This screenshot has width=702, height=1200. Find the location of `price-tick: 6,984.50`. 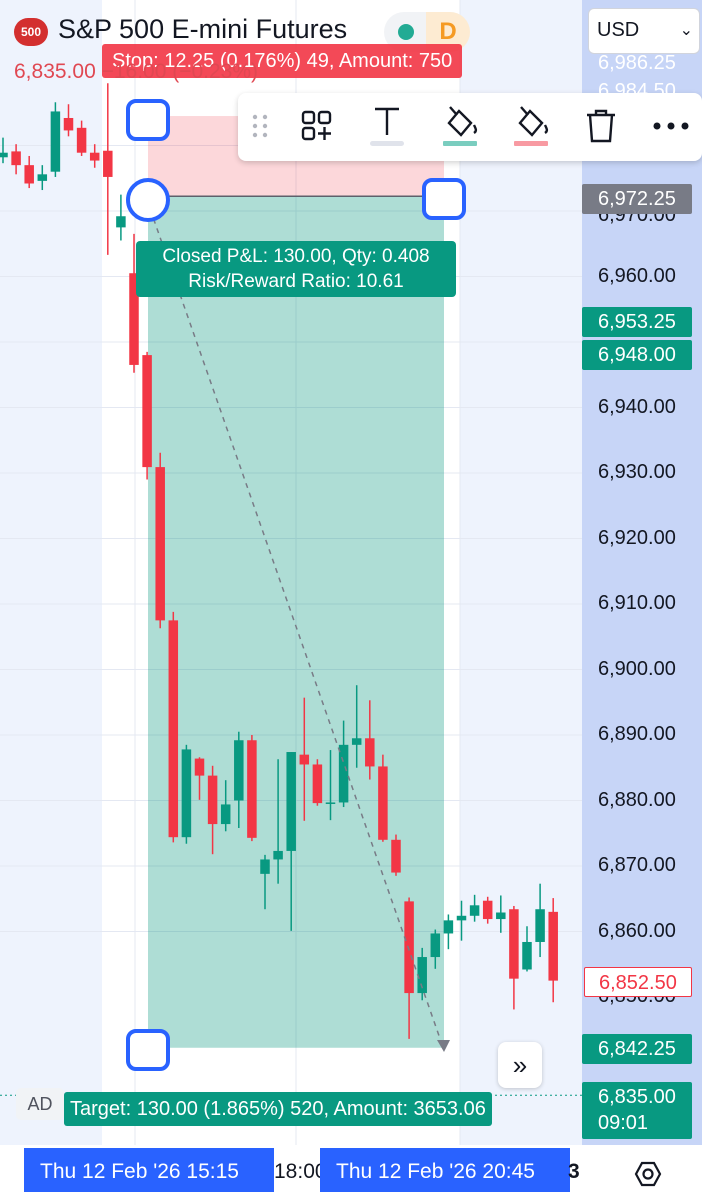

price-tick: 6,984.50 is located at coordinates (637, 87).